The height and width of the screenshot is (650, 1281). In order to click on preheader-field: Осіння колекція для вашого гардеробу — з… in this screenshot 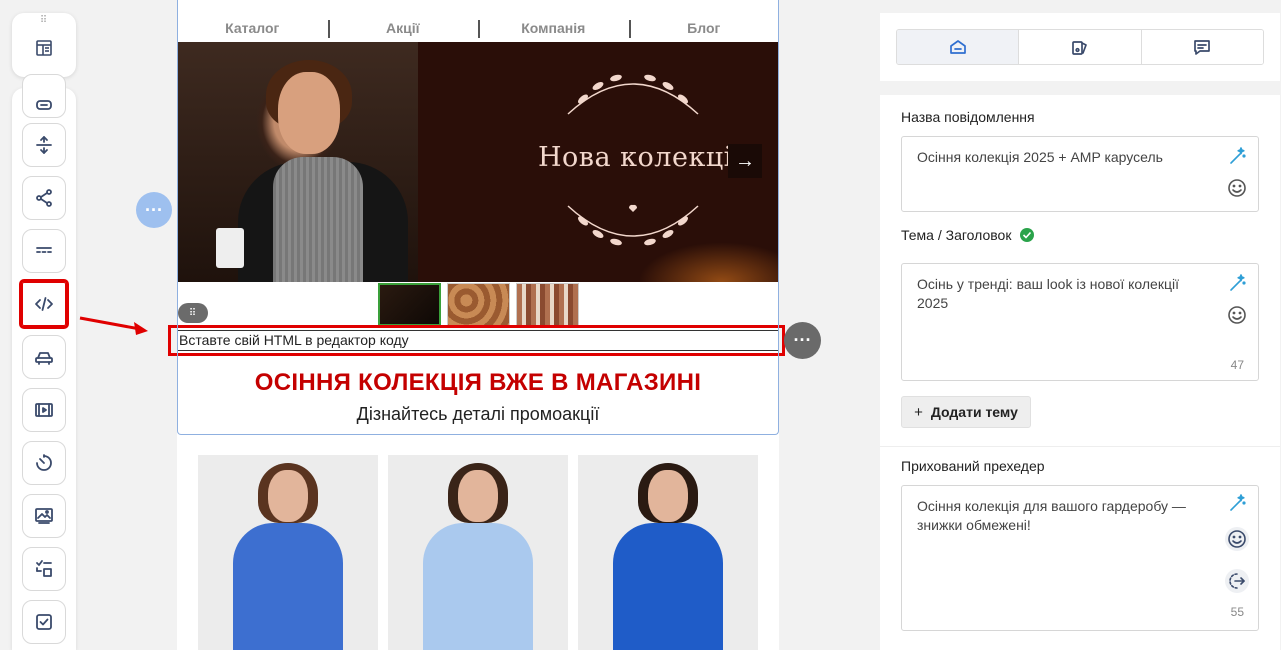, I will do `click(1080, 558)`.